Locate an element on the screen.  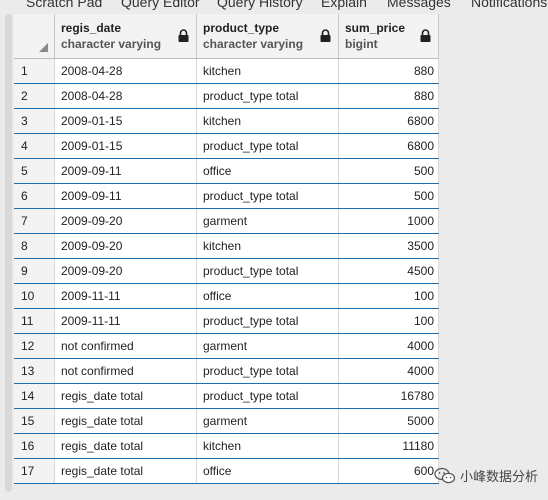
row-number-cell: 10 is located at coordinates (34, 296).